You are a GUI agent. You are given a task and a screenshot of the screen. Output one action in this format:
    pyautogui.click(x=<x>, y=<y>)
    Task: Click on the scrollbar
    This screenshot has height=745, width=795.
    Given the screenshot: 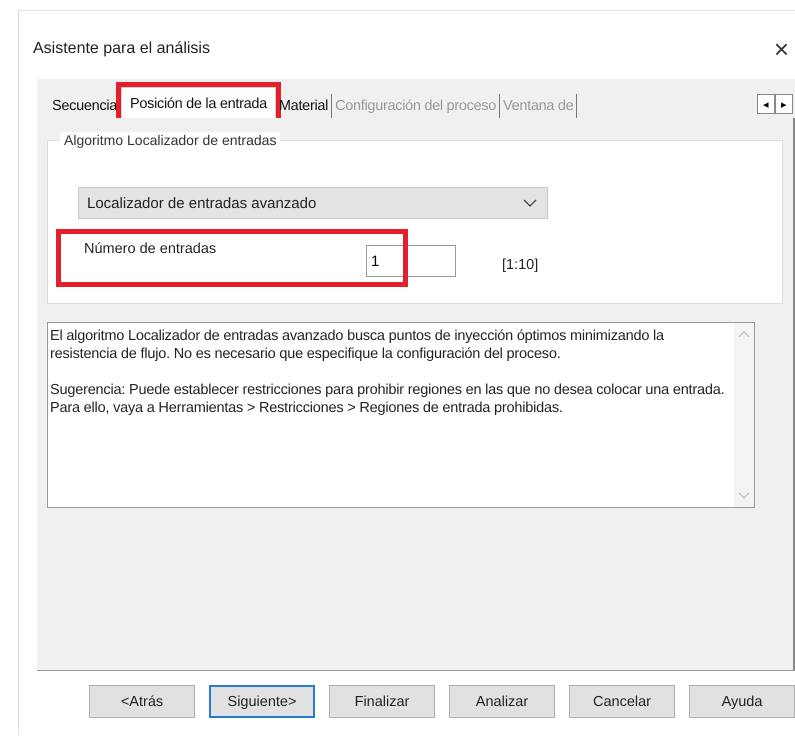 What is the action you would take?
    pyautogui.click(x=744, y=415)
    